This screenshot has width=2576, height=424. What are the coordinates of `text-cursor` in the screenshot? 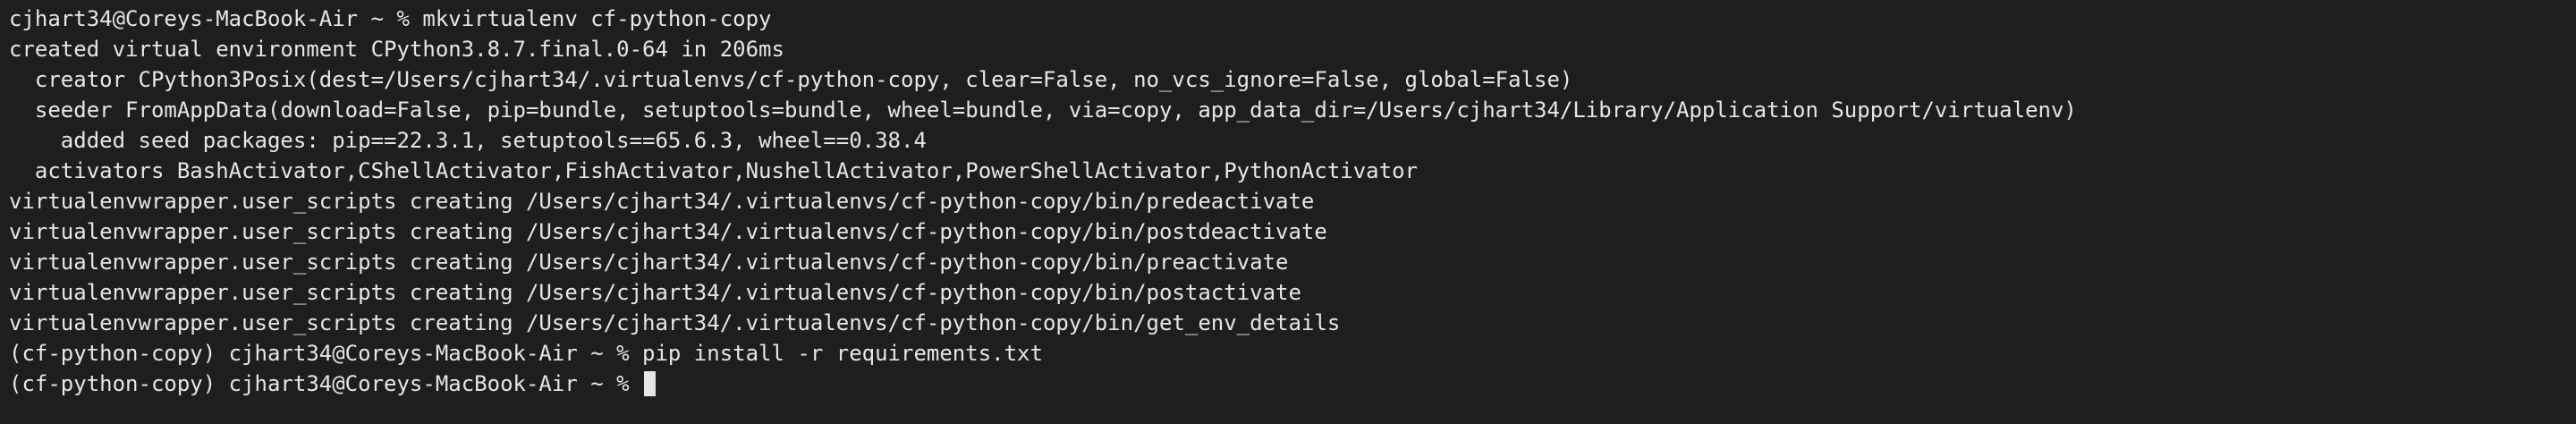 It's located at (650, 383).